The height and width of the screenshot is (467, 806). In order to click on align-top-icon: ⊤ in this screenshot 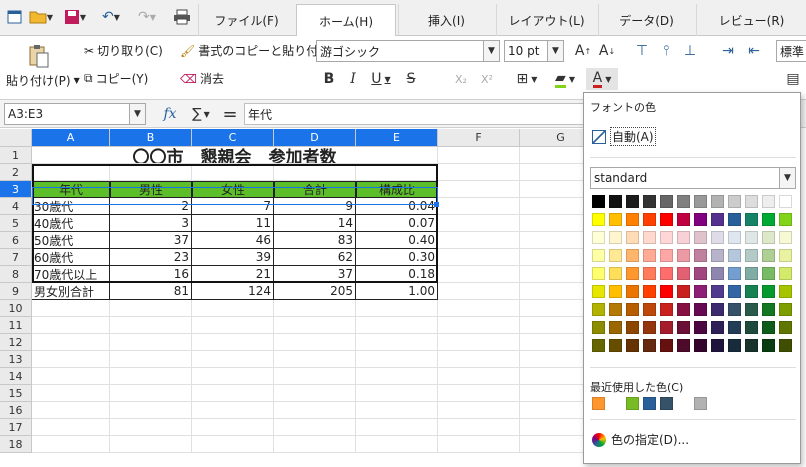, I will do `click(642, 51)`.